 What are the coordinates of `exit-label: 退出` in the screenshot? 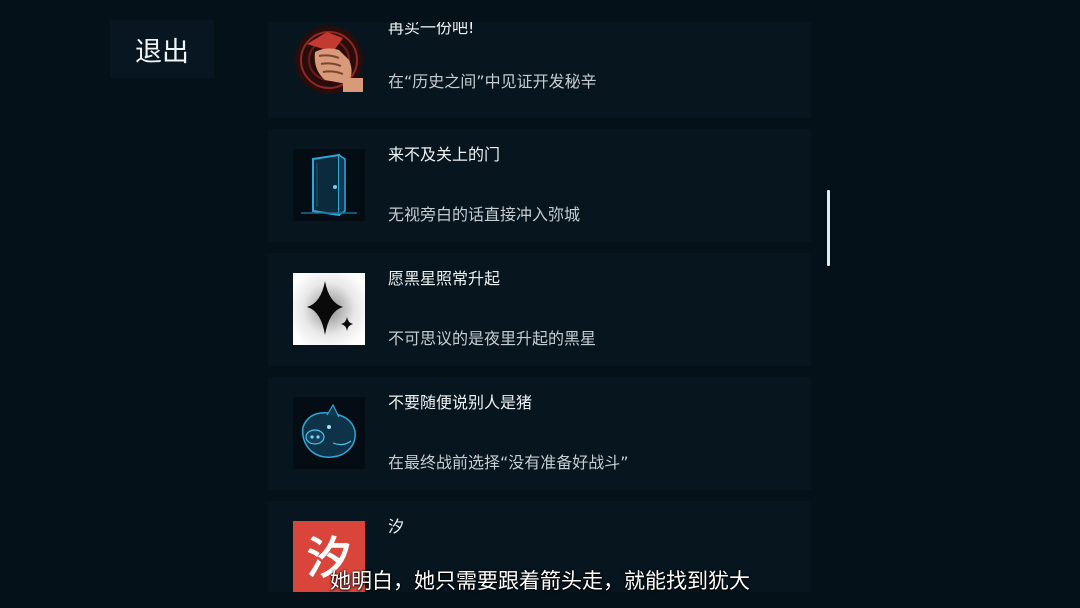 It's located at (162, 52).